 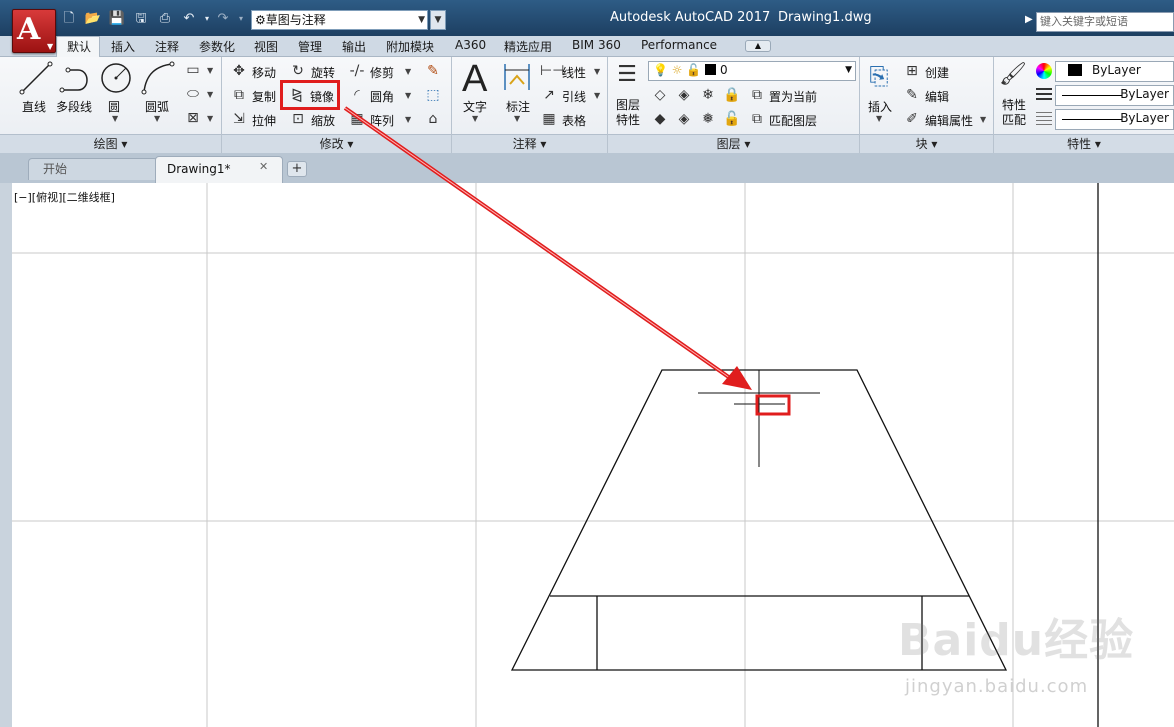 I want to click on chevron-down-icon: ▼, so click(x=50, y=46).